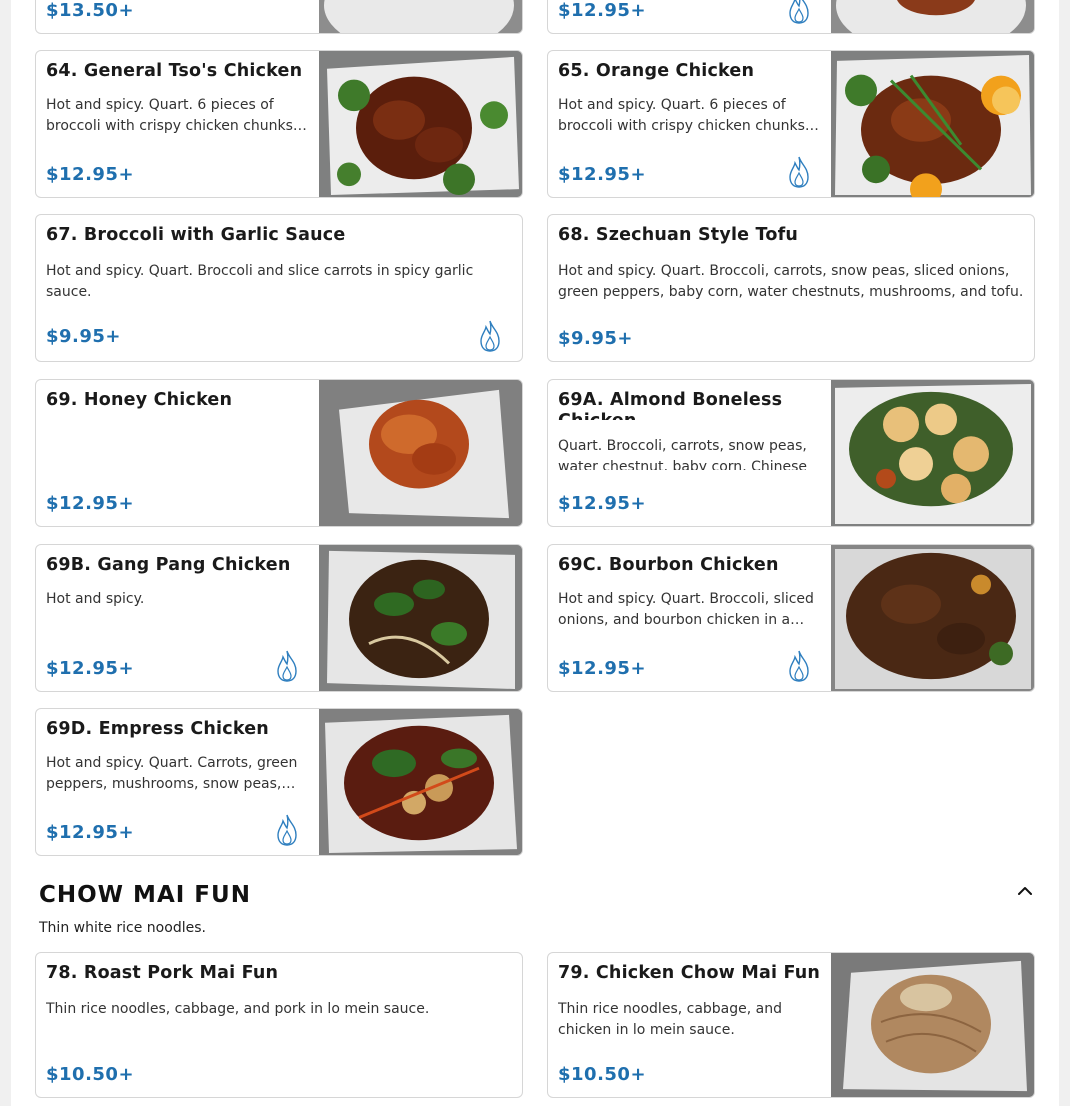  I want to click on menu-item-card: $13.50+, so click(279, 17).